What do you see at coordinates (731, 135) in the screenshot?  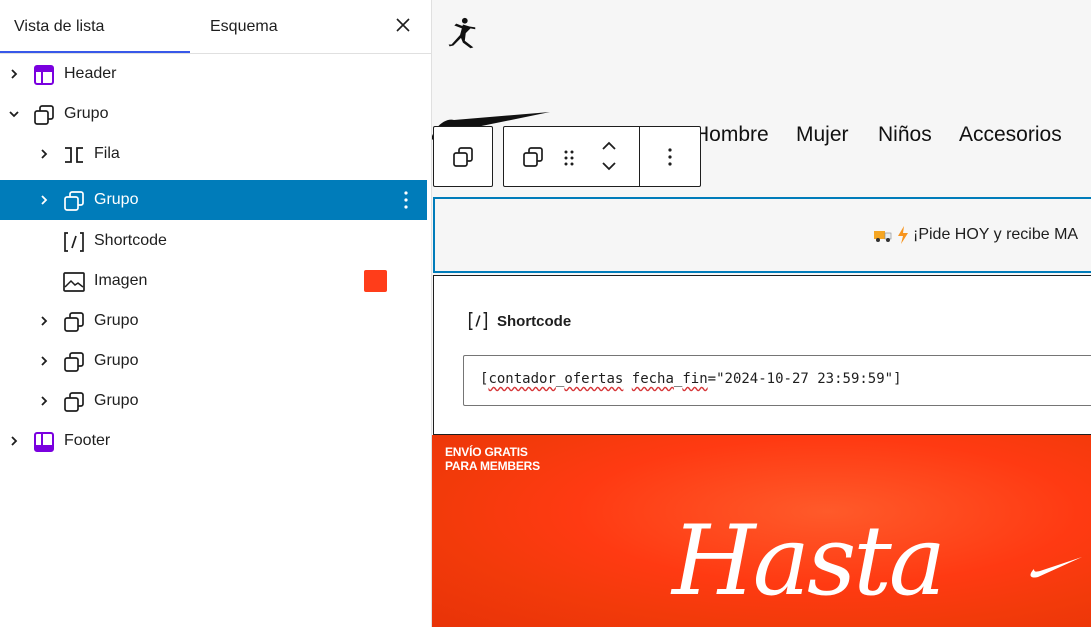 I see `nav-link-hombre: Hombre` at bounding box center [731, 135].